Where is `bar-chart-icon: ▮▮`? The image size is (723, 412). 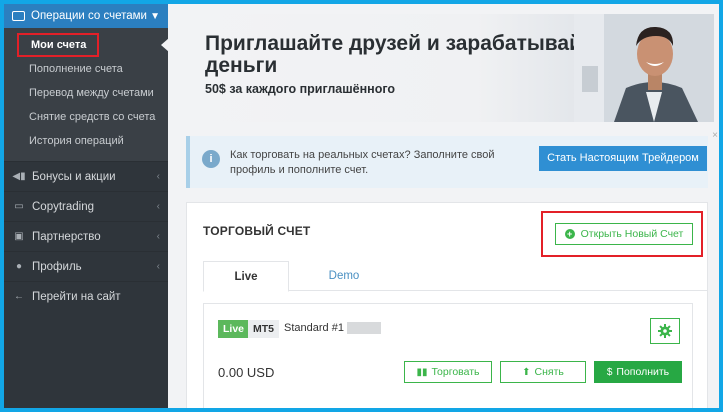 bar-chart-icon: ▮▮ is located at coordinates (422, 372).